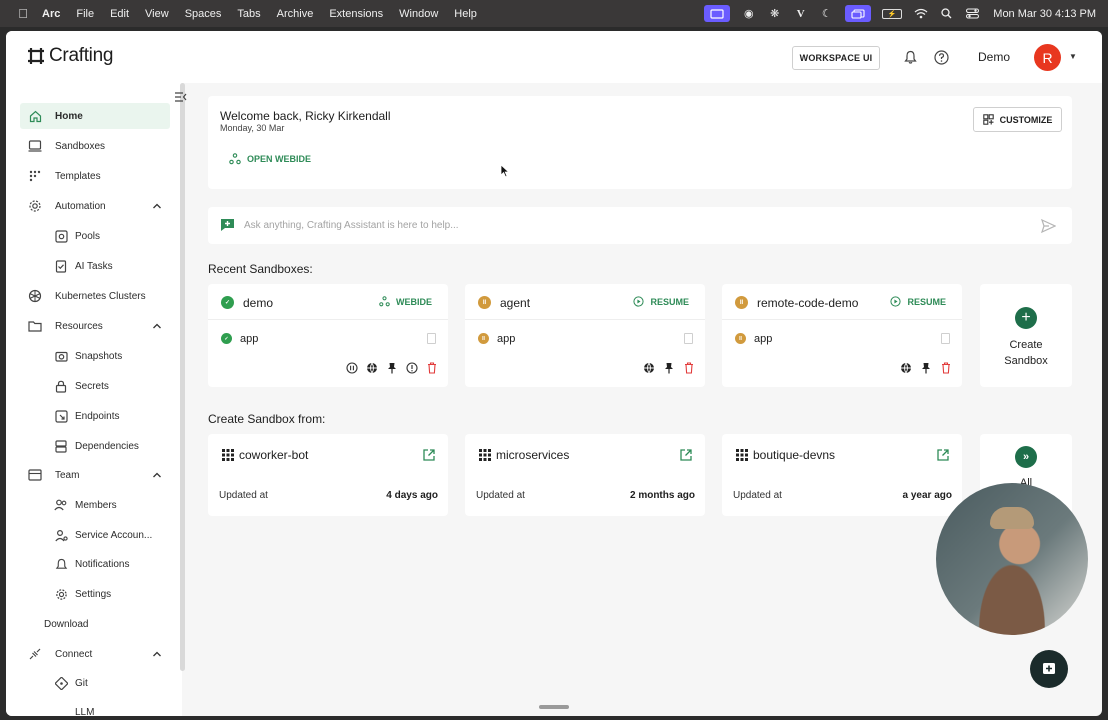 This screenshot has height=720, width=1108. I want to click on control-center-icon, so click(972, 13).